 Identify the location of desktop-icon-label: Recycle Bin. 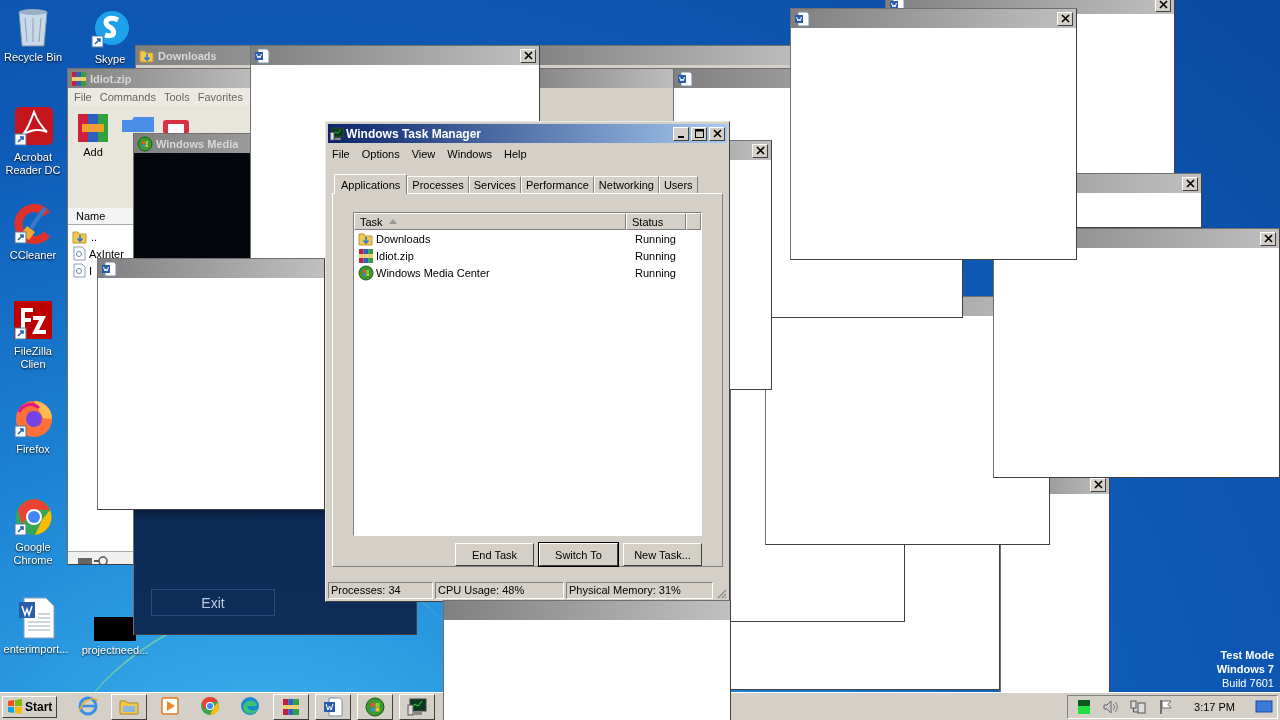
(33, 57).